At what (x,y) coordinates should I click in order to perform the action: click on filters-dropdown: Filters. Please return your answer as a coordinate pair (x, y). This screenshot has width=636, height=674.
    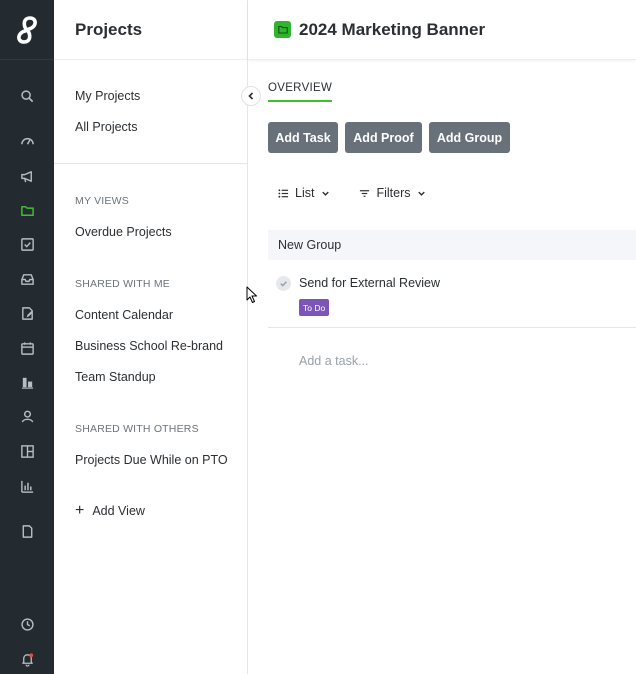
    Looking at the image, I should click on (393, 193).